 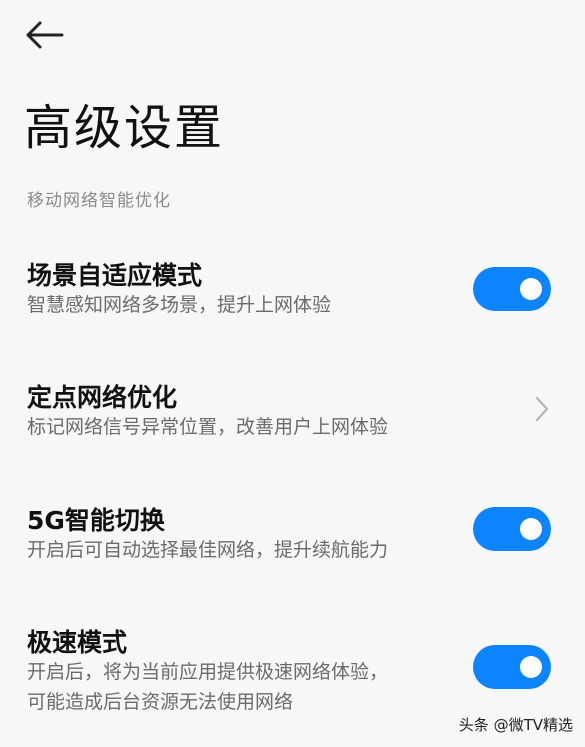 What do you see at coordinates (208, 427) in the screenshot?
I see `setting-subtitle: 标记网络信号异常位置，改善用户上网体验` at bounding box center [208, 427].